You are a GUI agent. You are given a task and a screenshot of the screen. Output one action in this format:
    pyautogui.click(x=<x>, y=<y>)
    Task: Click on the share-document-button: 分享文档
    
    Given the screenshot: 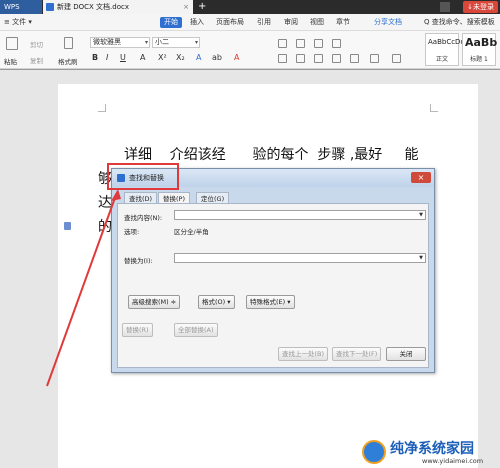 What is the action you would take?
    pyautogui.click(x=388, y=22)
    